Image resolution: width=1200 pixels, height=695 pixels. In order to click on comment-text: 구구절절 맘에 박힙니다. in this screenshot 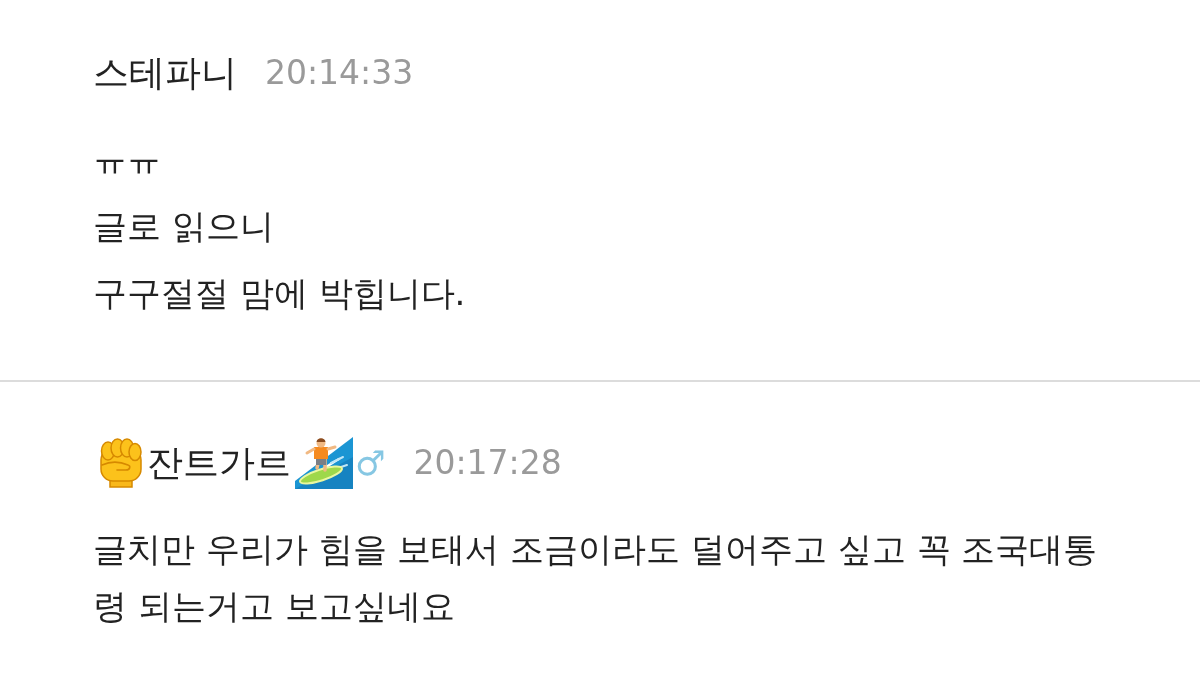, I will do `click(279, 293)`.